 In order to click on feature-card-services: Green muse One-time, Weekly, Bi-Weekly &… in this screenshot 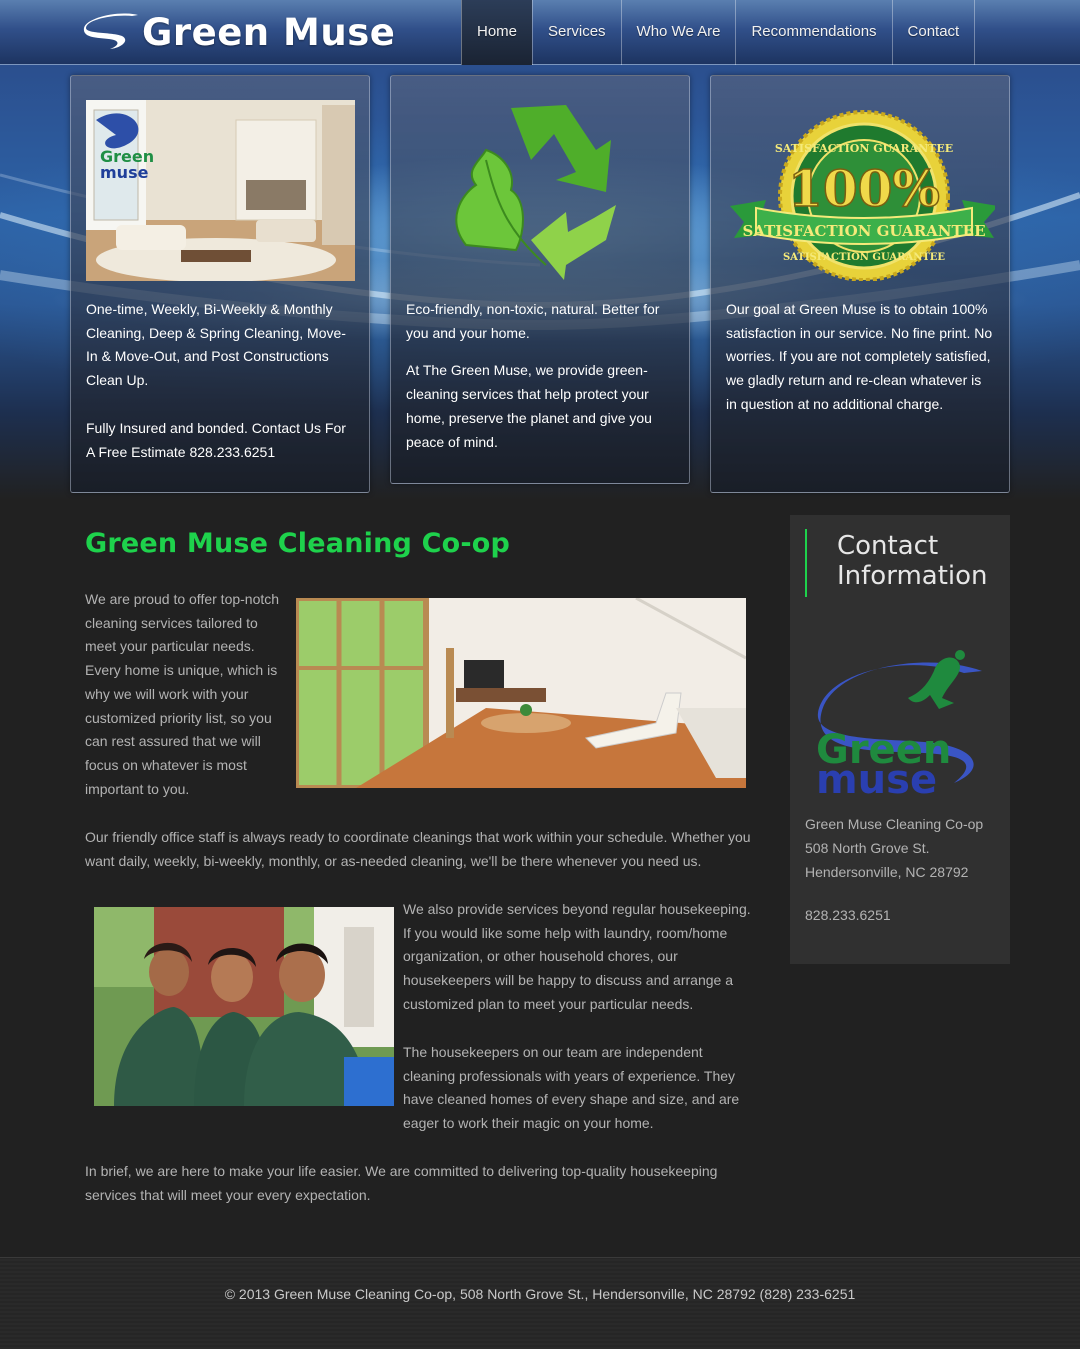, I will do `click(220, 284)`.